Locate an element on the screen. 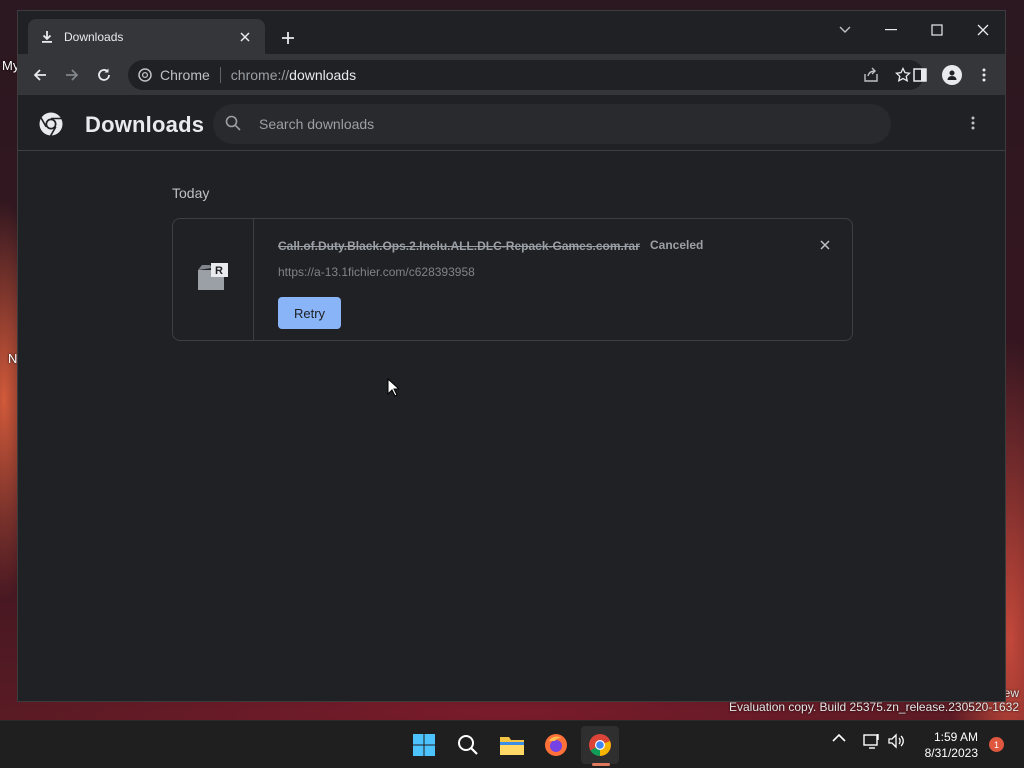 This screenshot has height=768, width=1024. minimize-button is located at coordinates (891, 30).